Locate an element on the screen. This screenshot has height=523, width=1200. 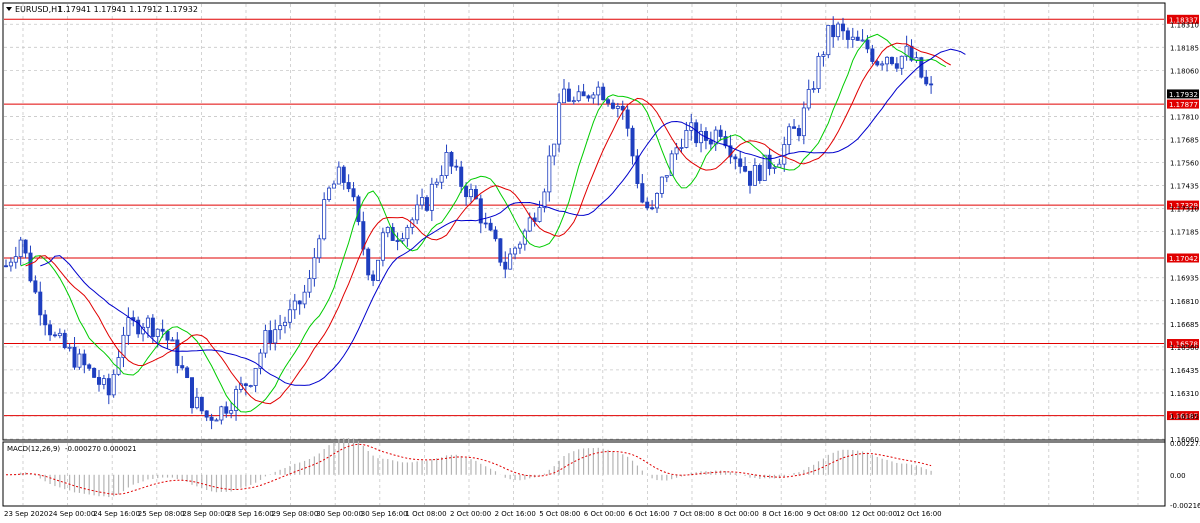
current-price-label: 1.17932 is located at coordinates (1183, 95).